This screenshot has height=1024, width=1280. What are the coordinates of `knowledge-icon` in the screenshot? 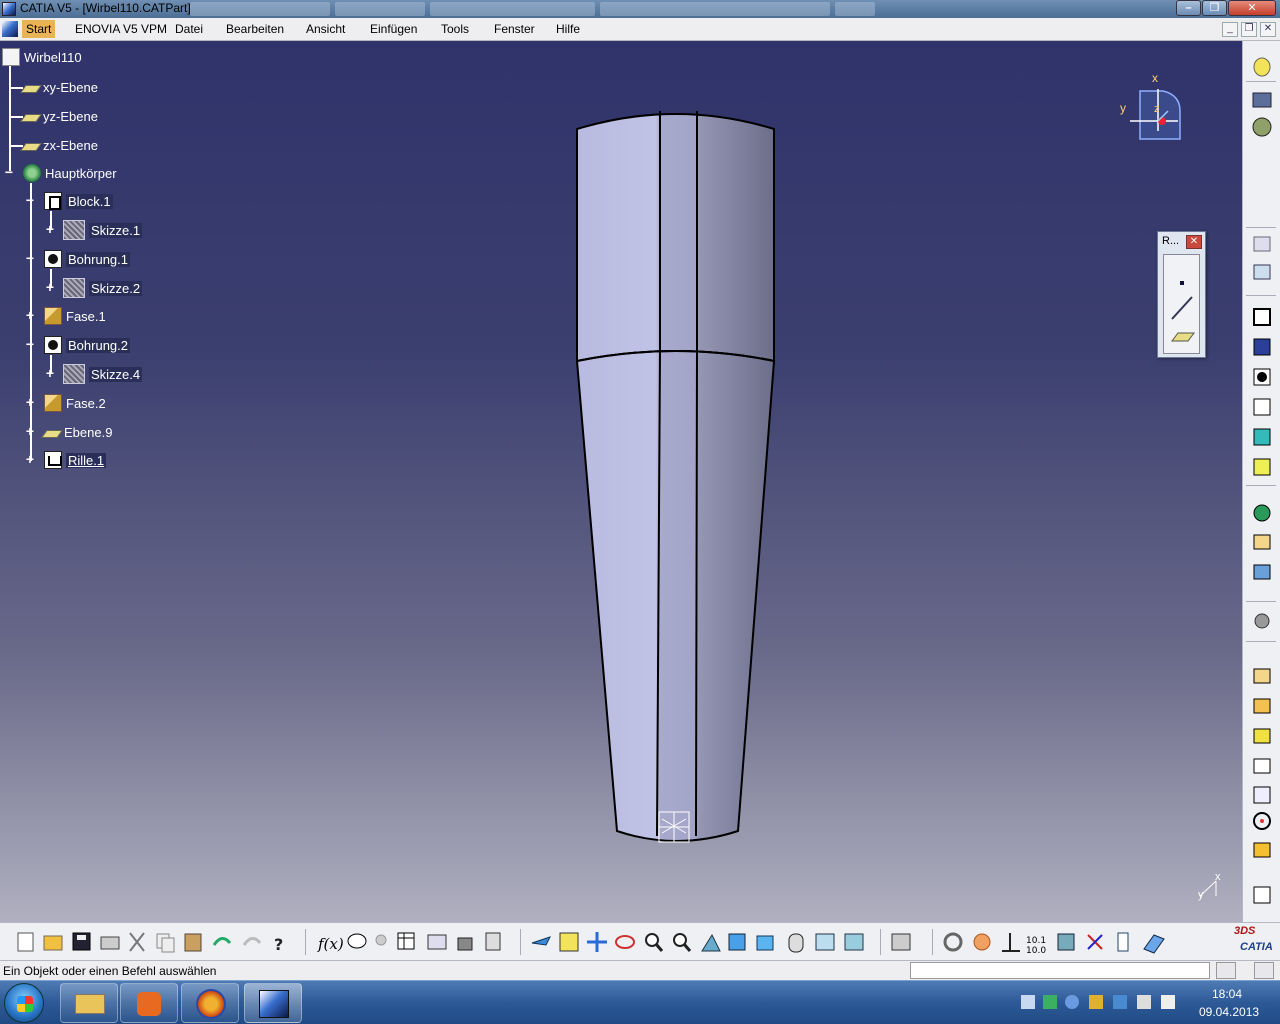 It's located at (357, 941).